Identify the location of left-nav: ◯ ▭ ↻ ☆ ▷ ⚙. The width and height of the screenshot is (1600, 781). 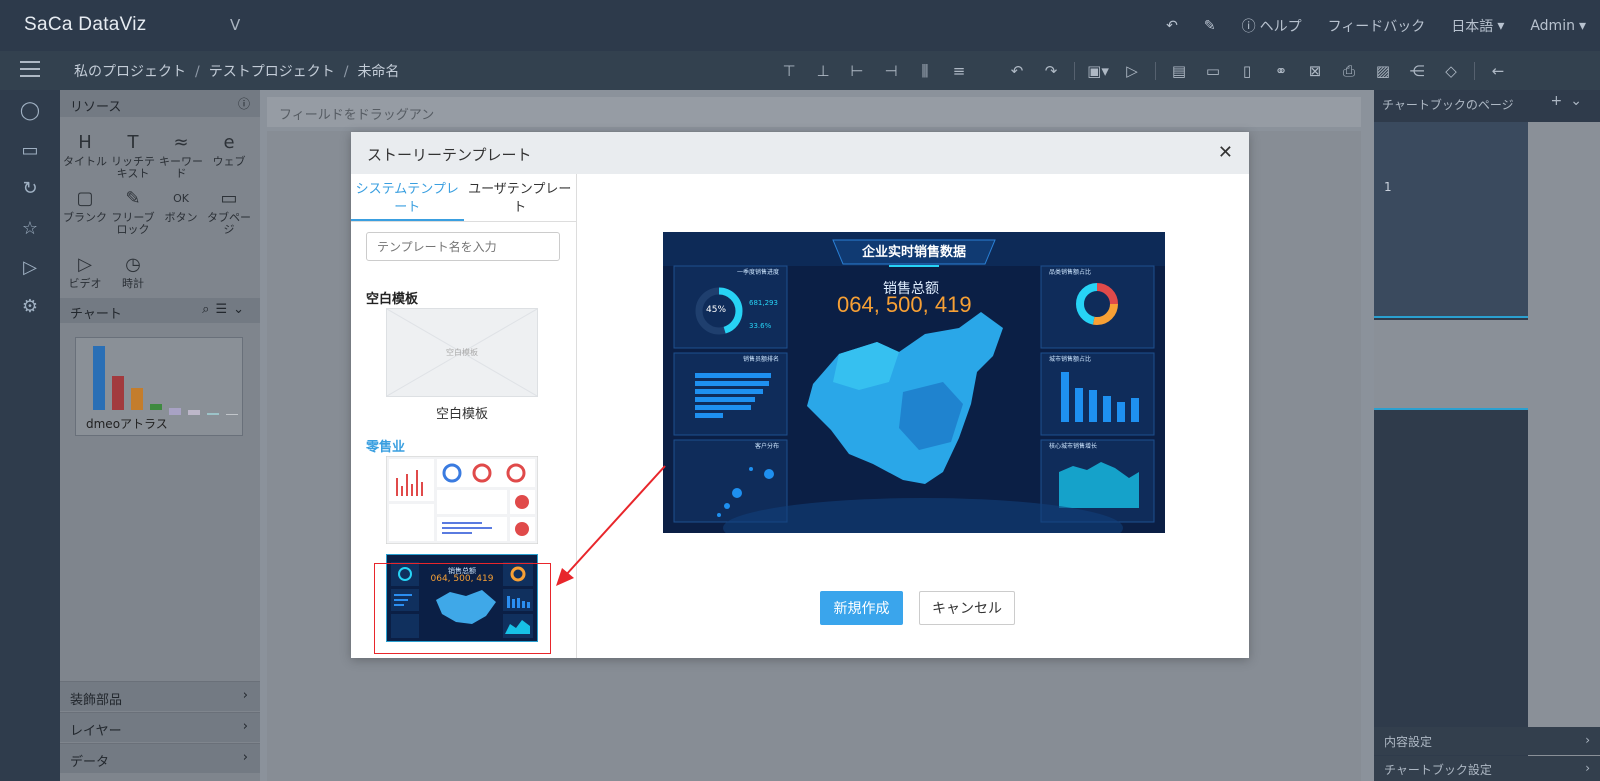
(30, 435).